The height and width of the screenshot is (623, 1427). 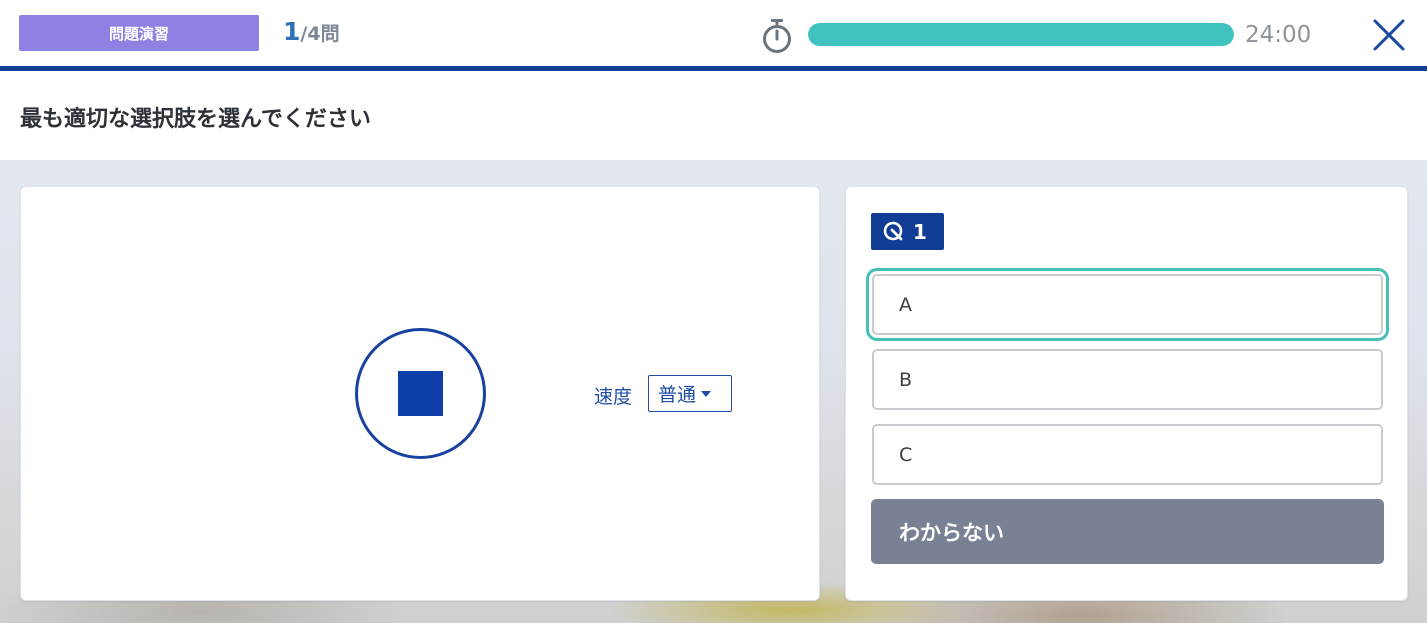 I want to click on speed-select: 普通, so click(x=690, y=393).